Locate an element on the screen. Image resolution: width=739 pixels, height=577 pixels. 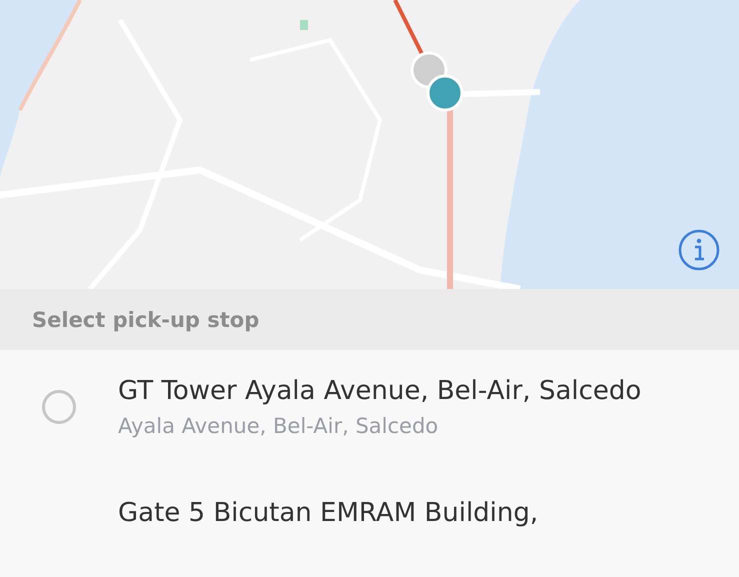
section-title: Select pick-up stop is located at coordinates (146, 320).